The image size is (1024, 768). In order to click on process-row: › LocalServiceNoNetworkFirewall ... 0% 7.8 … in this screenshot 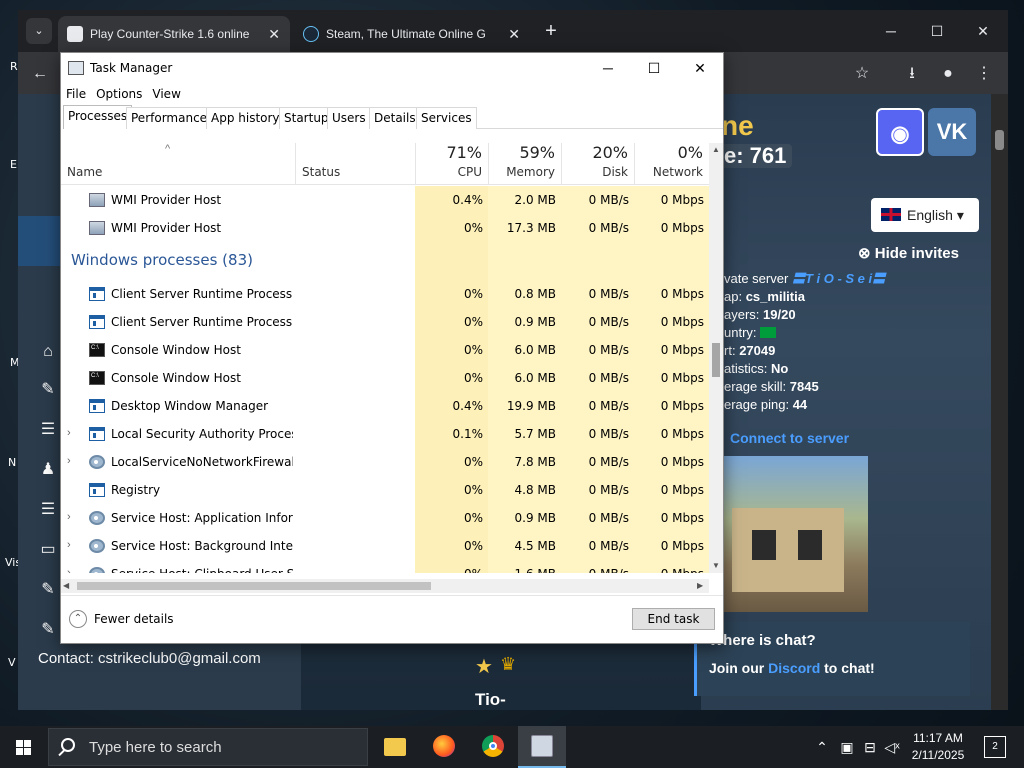, I will do `click(385, 462)`.